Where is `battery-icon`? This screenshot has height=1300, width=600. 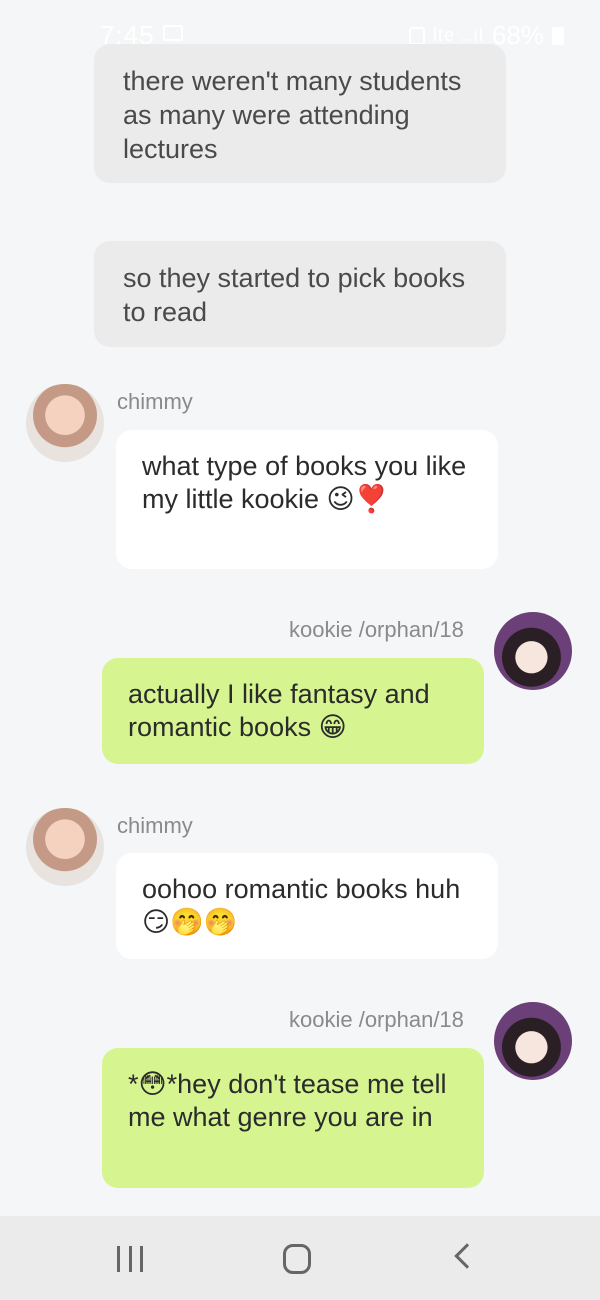
battery-icon is located at coordinates (558, 35).